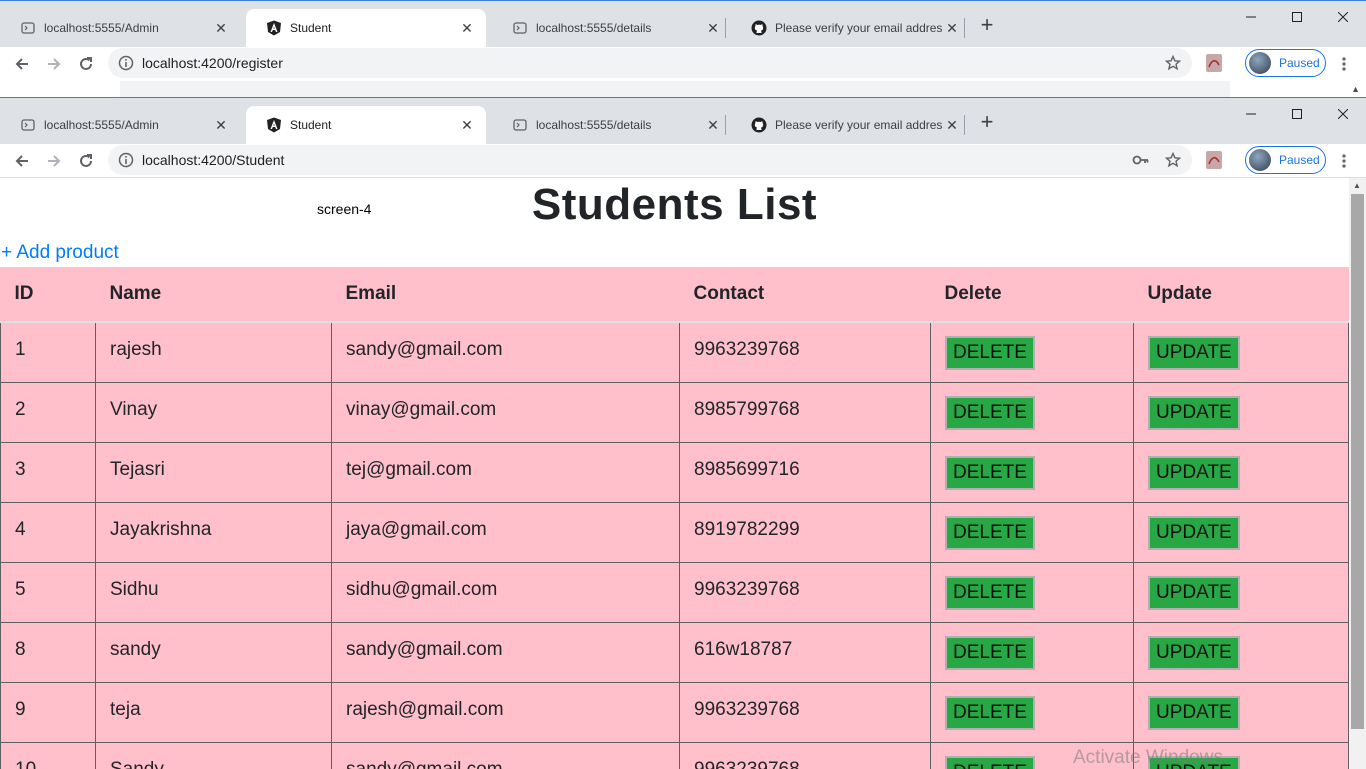  What do you see at coordinates (48, 755) in the screenshot?
I see `cell-id: 10` at bounding box center [48, 755].